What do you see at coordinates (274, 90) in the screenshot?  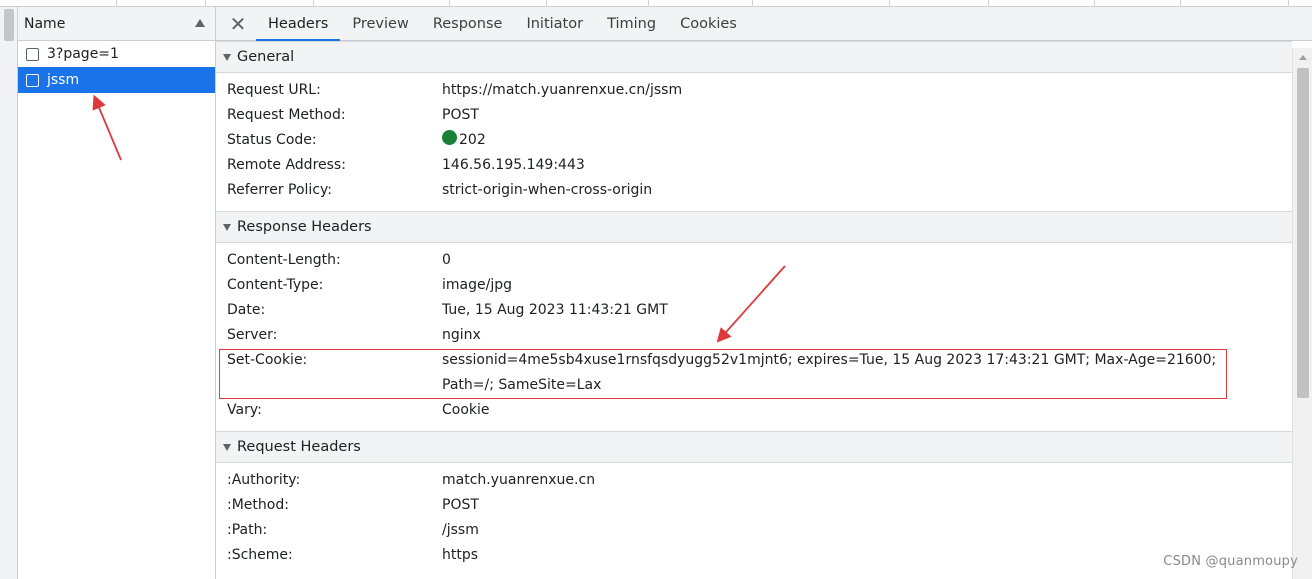 I see `header-name: Request URL:` at bounding box center [274, 90].